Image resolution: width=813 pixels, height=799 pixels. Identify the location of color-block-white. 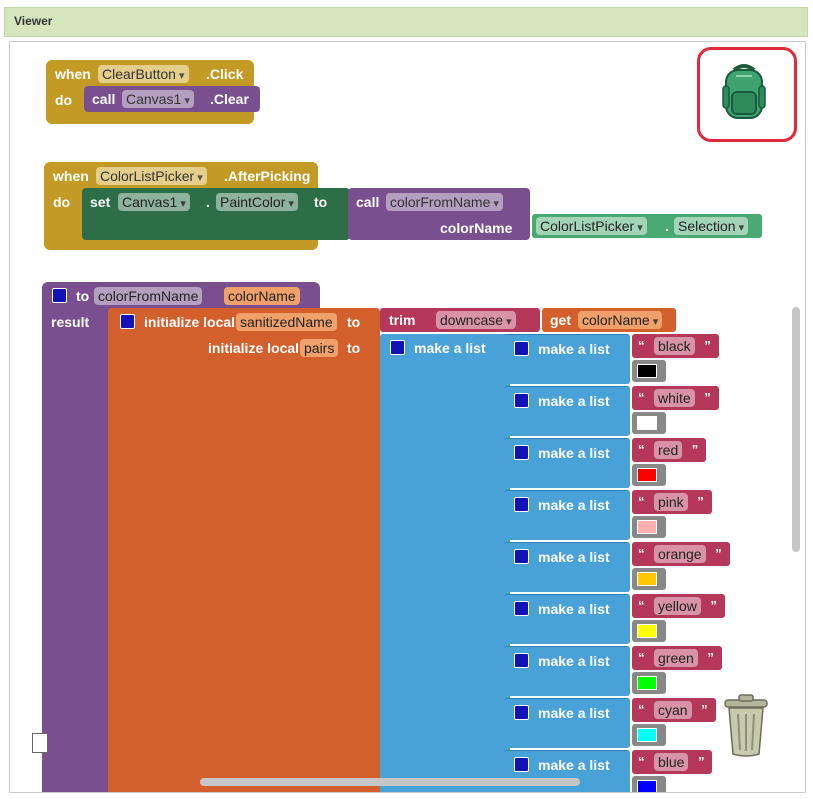
(649, 423).